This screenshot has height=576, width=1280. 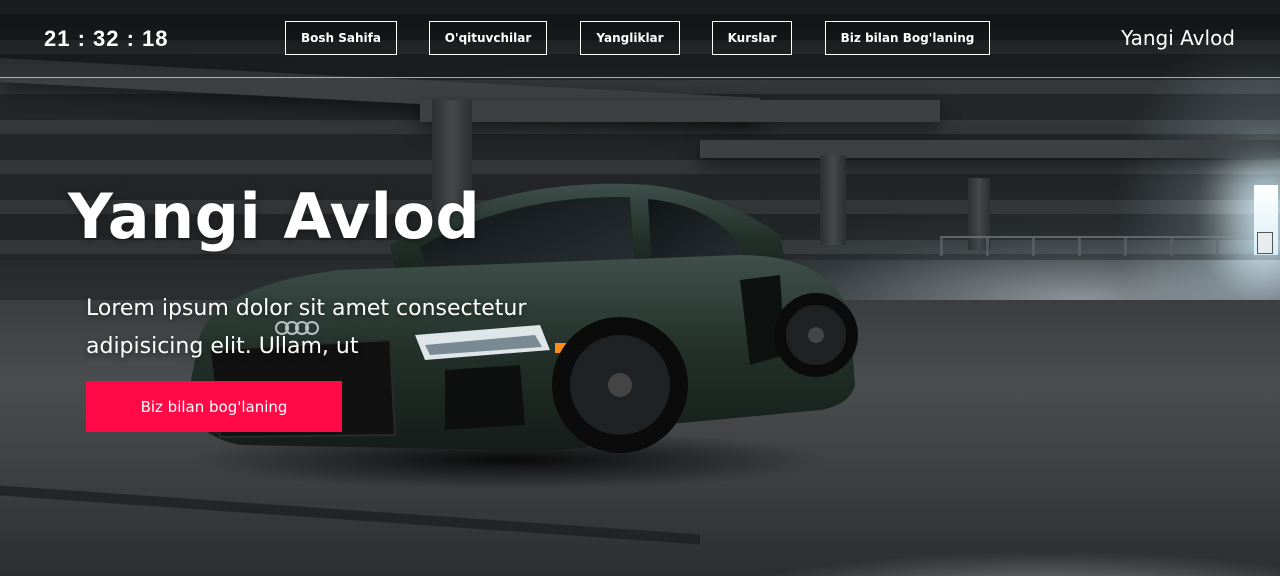 I want to click on nav-news-button: Yangliklar, so click(x=630, y=38).